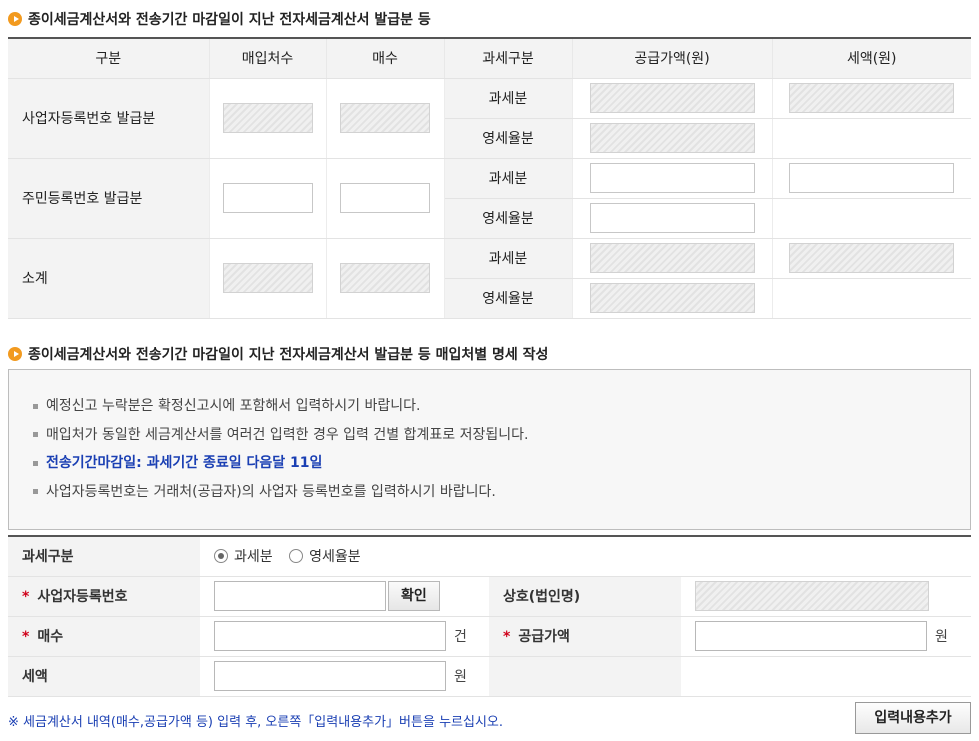  I want to click on table-row: 주민등록번호 발급분 과세분, so click(489, 198).